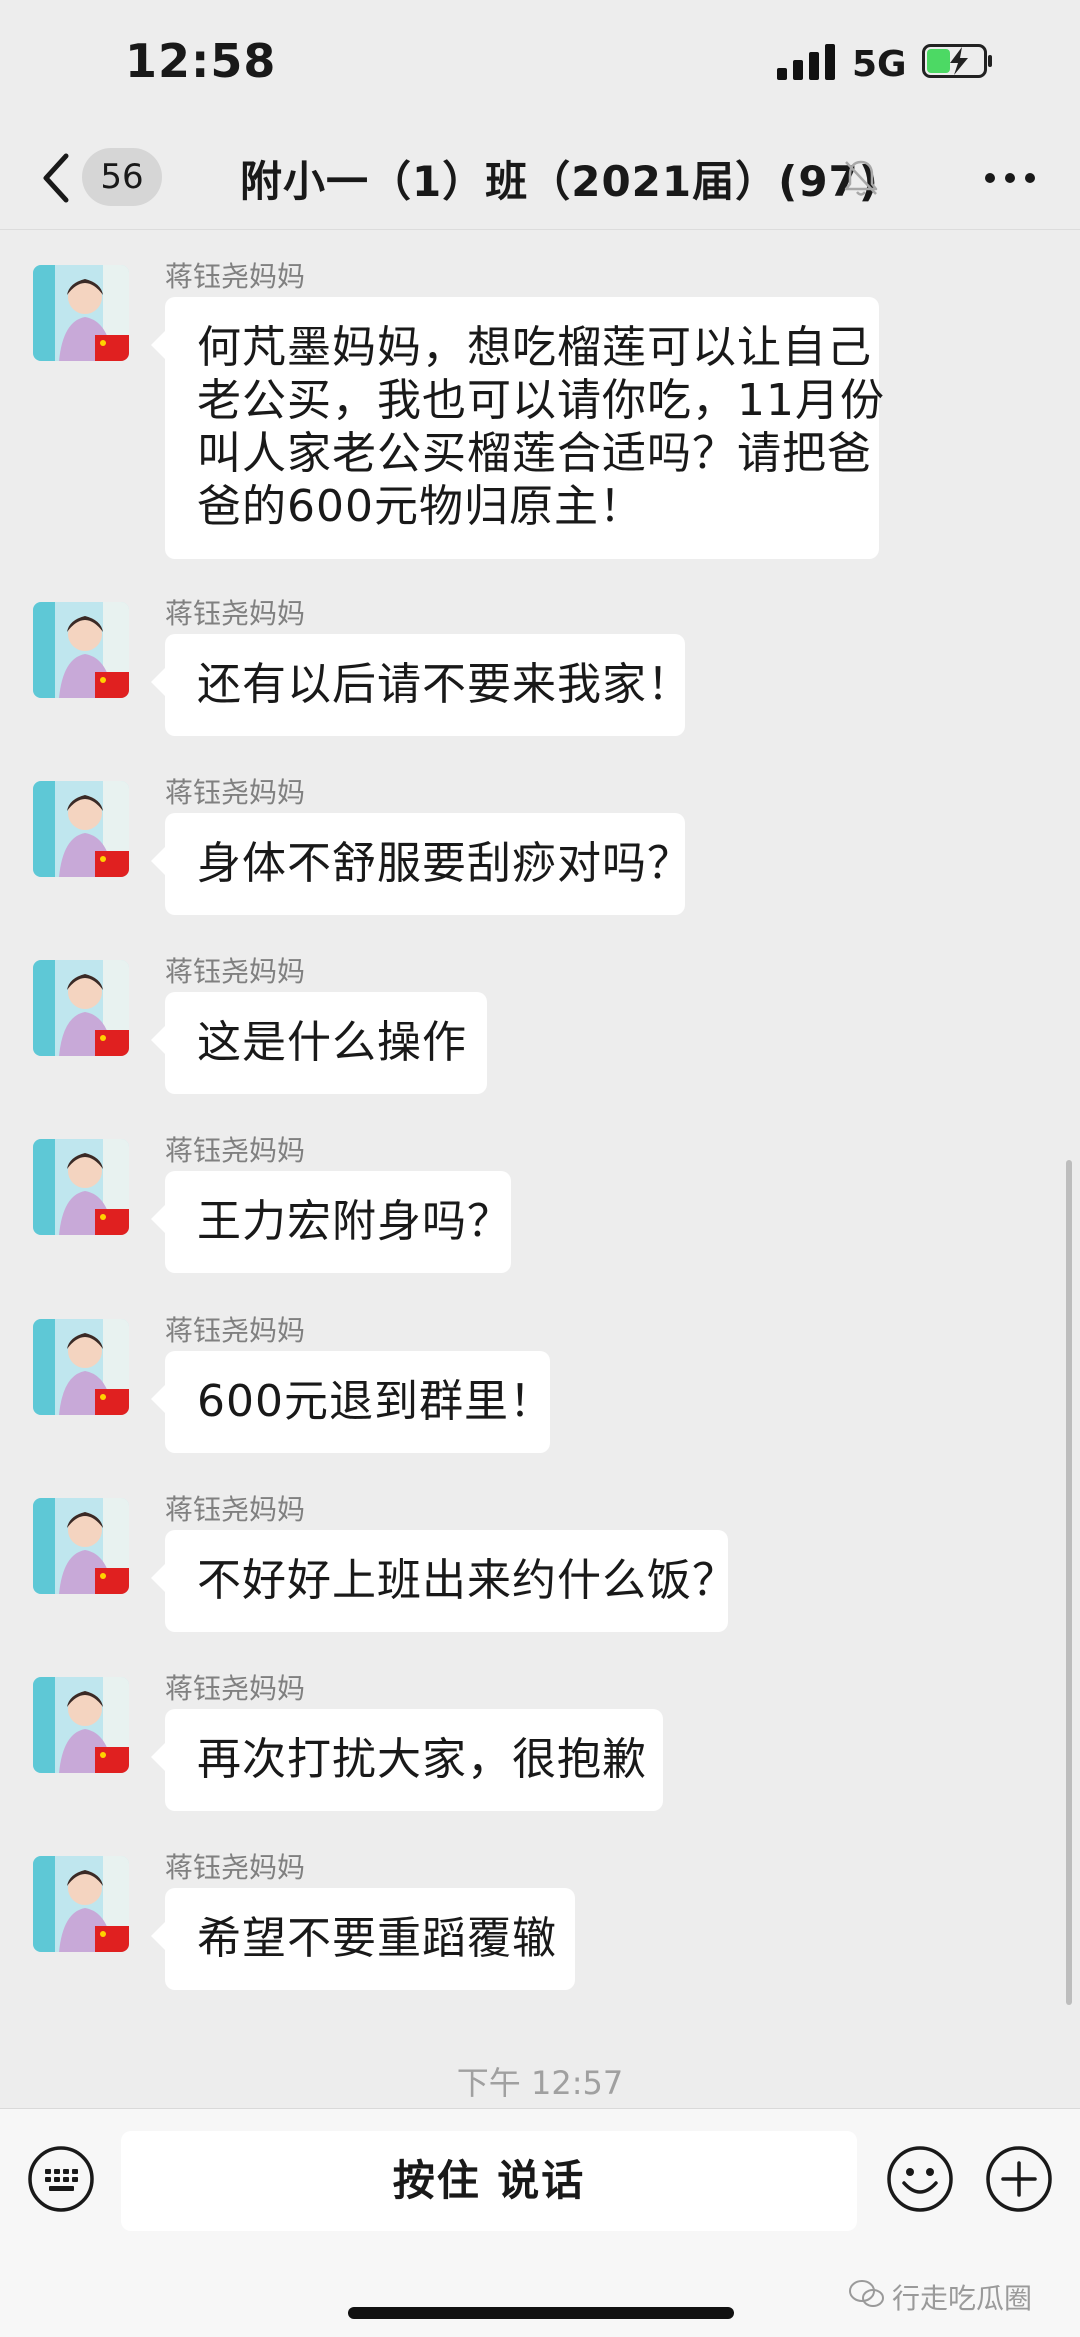  I want to click on home-indicator, so click(541, 2313).